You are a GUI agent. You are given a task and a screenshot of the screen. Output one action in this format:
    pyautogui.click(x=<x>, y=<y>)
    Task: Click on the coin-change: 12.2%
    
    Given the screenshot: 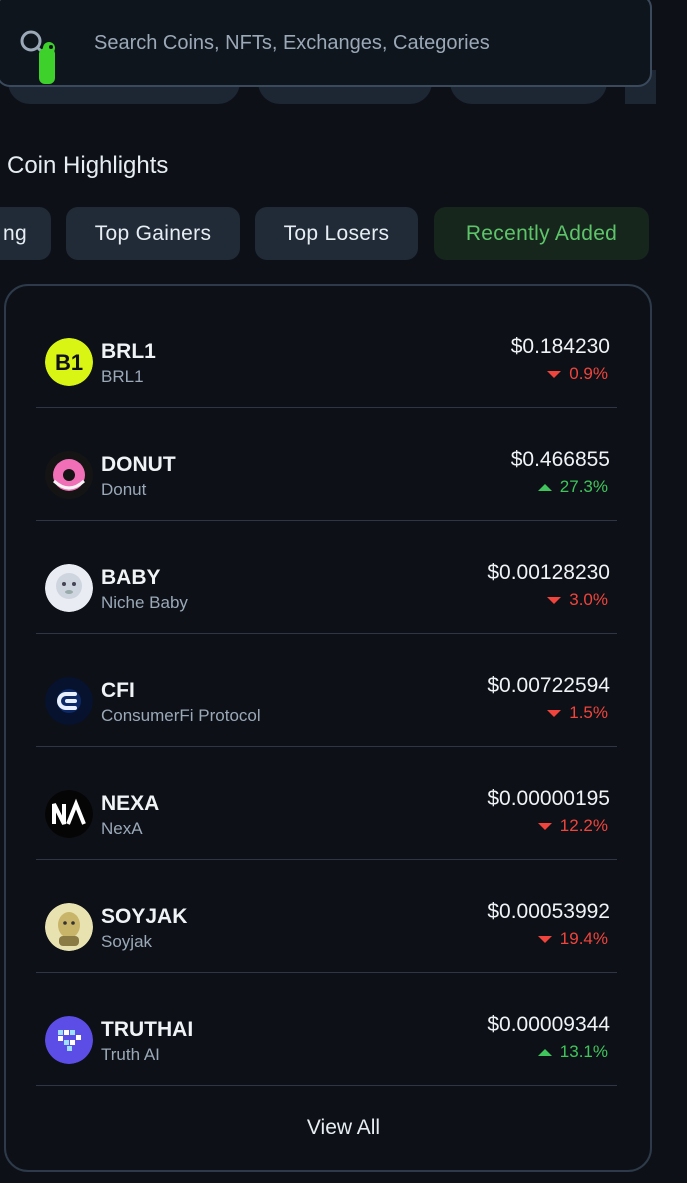 What is the action you would take?
    pyautogui.click(x=572, y=826)
    